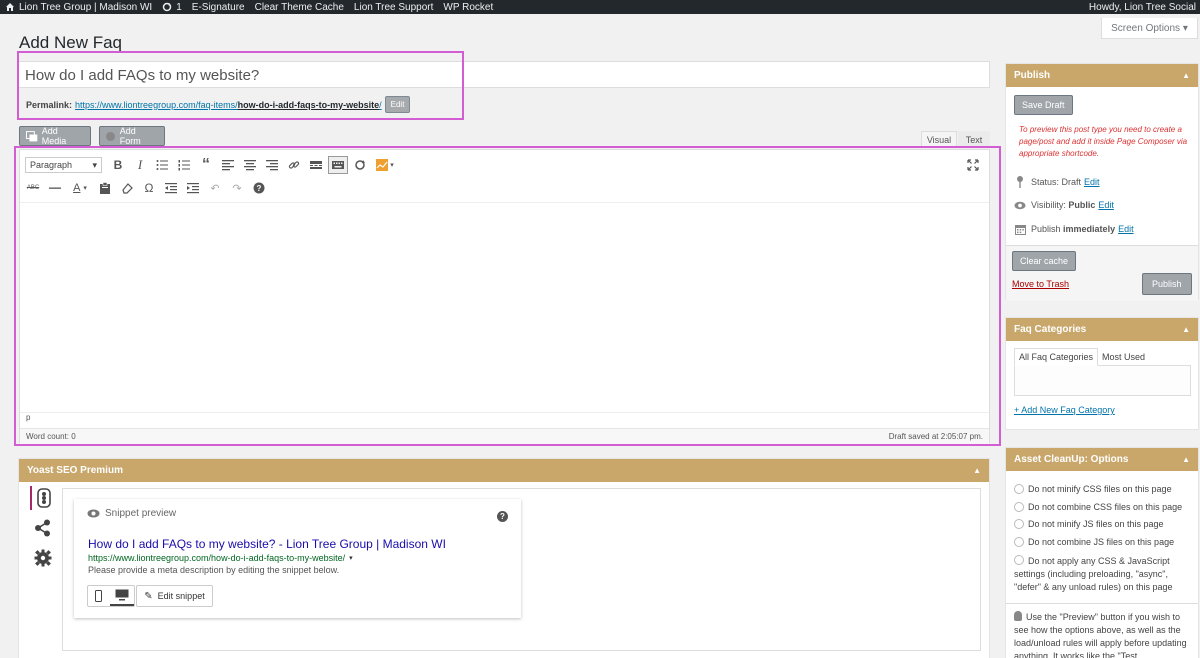 This screenshot has width=1200, height=658. Describe the element at coordinates (1082, 205) in the screenshot. I see `visibility-value: Public` at that location.